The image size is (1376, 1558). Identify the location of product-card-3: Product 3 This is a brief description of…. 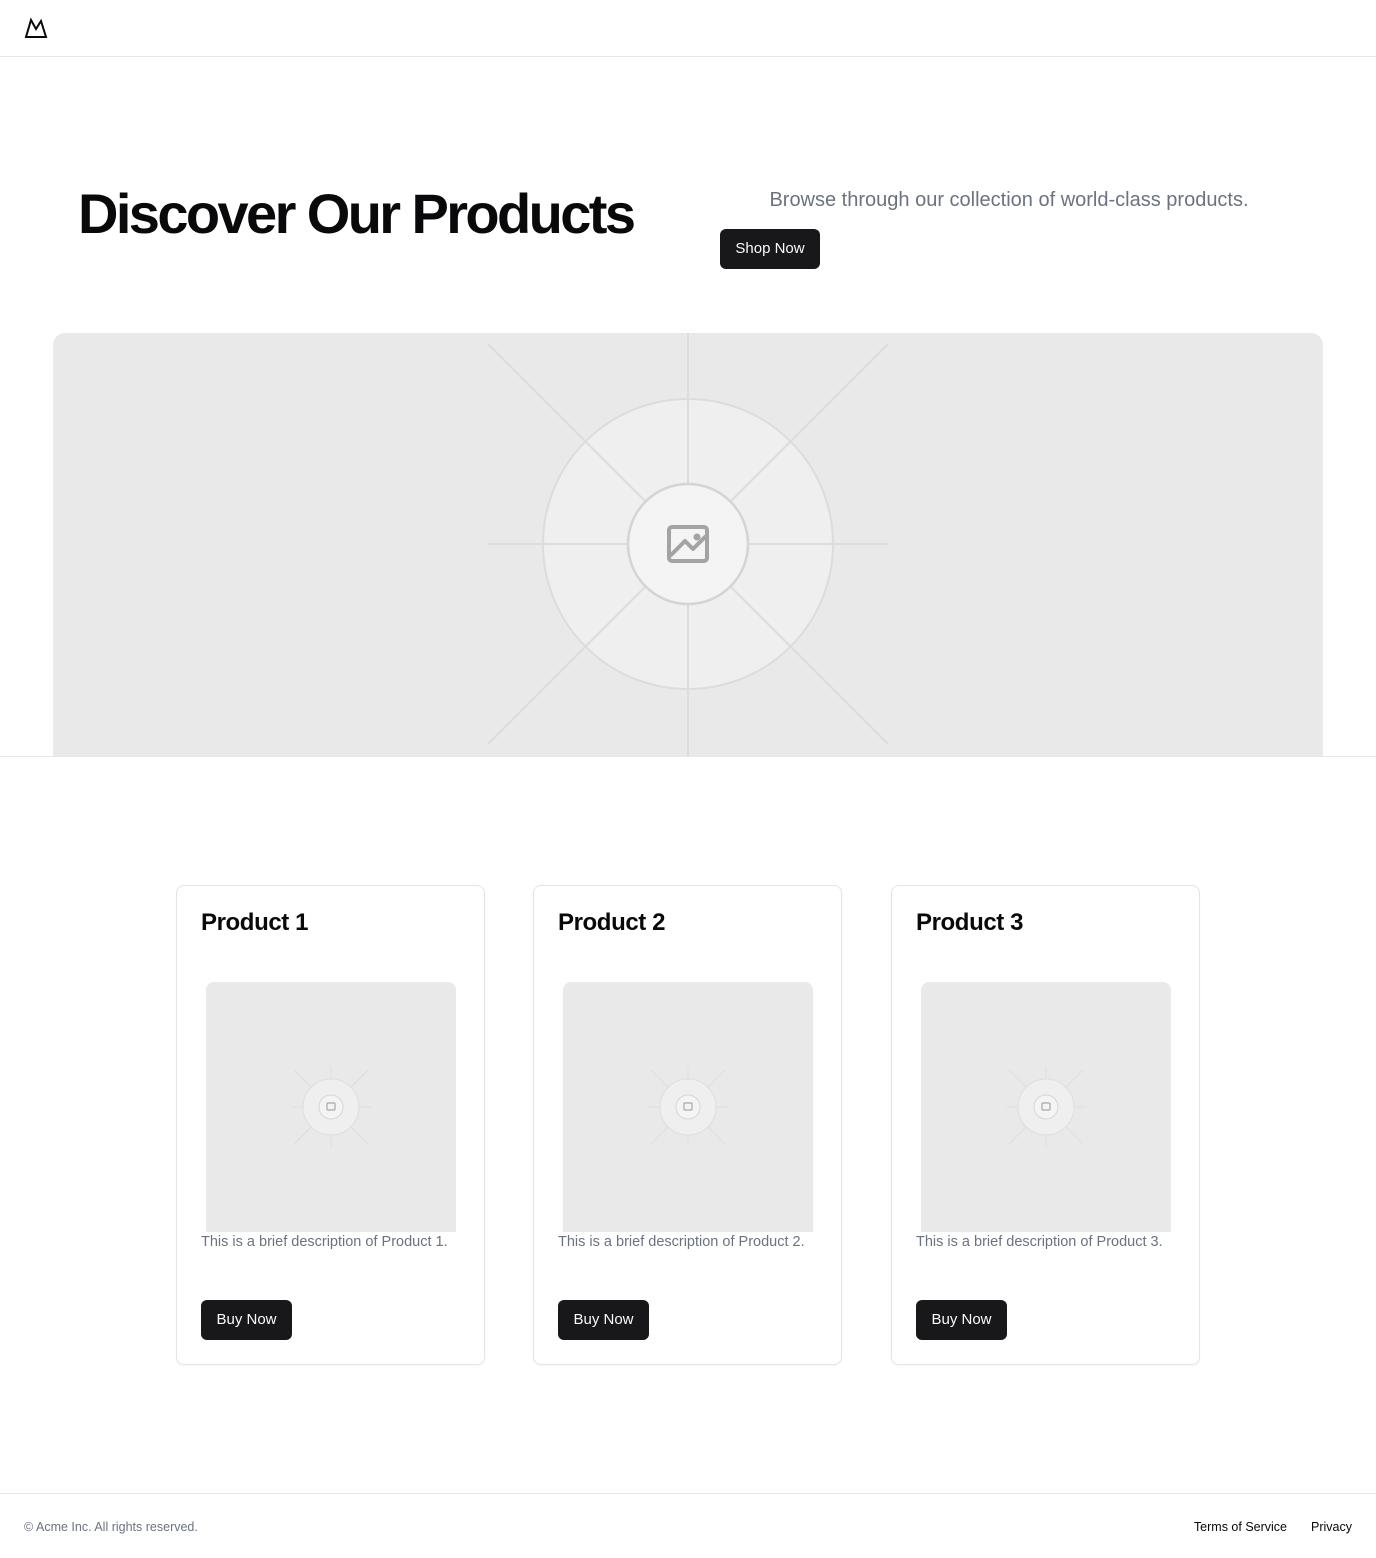
(1045, 1125).